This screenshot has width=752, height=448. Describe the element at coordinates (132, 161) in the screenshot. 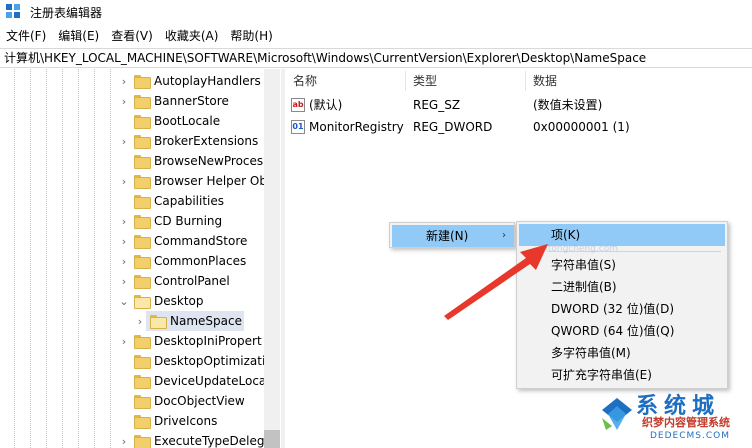

I see `tree-item-browsenewprocess: BrowseNewProces` at that location.